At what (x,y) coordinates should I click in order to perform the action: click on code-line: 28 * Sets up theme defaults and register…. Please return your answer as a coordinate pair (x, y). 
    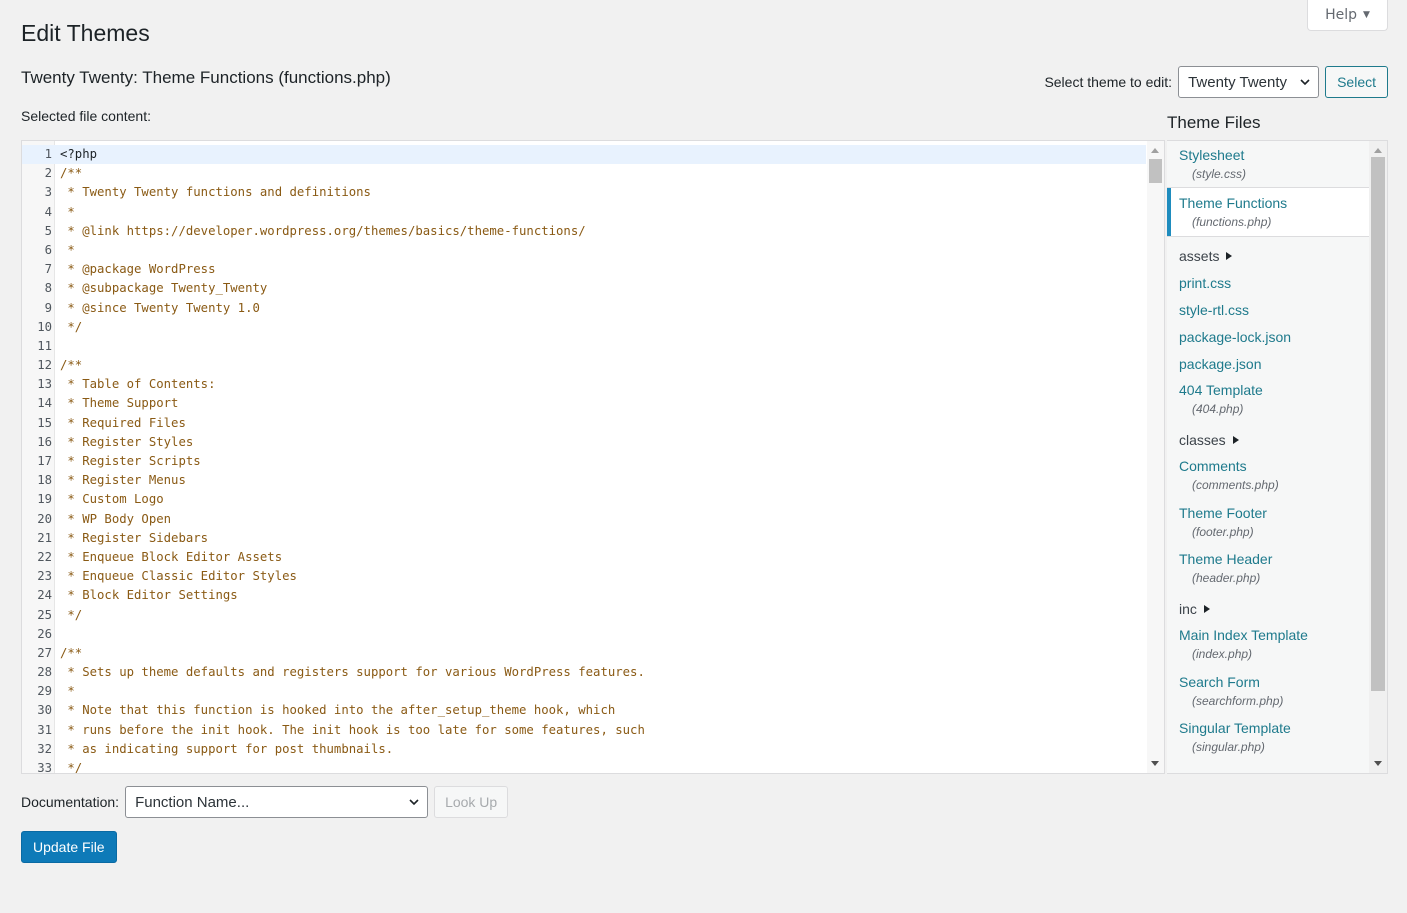
    Looking at the image, I should click on (584, 672).